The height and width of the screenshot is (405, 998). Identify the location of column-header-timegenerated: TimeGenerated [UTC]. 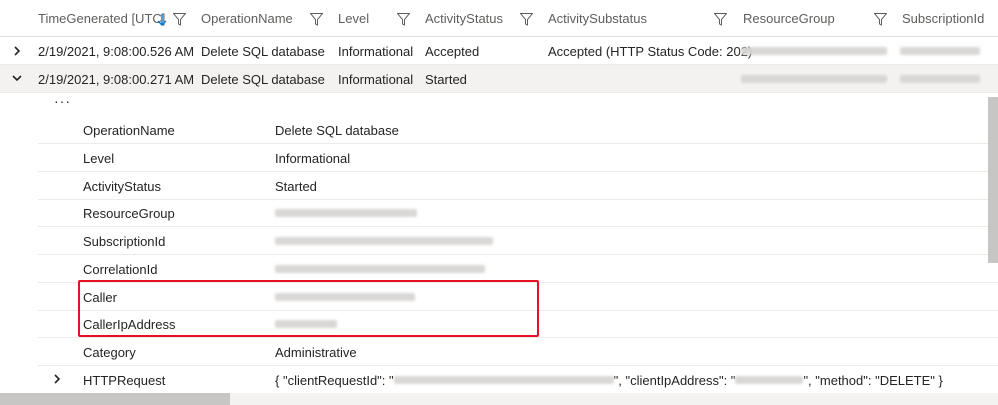
(101, 18).